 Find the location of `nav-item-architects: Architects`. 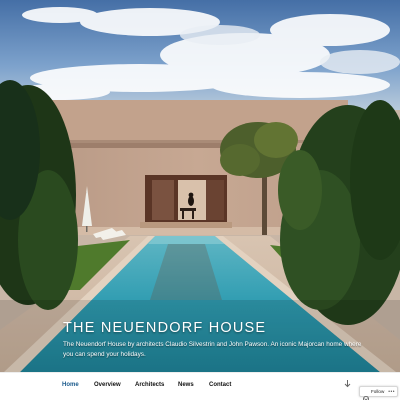

nav-item-architects: Architects is located at coordinates (149, 385).